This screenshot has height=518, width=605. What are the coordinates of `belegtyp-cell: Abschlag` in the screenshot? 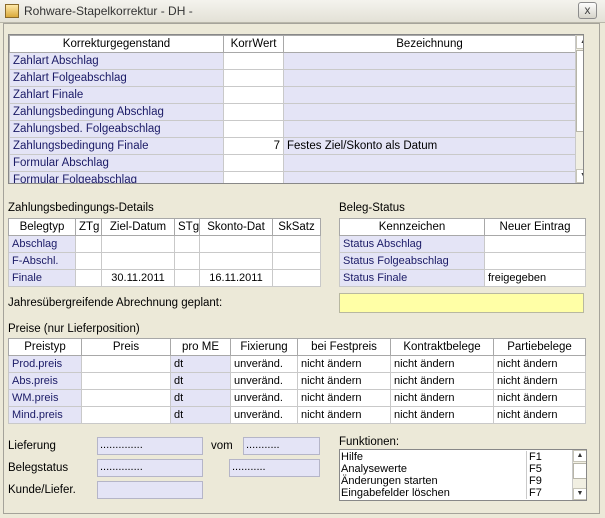 It's located at (42, 244).